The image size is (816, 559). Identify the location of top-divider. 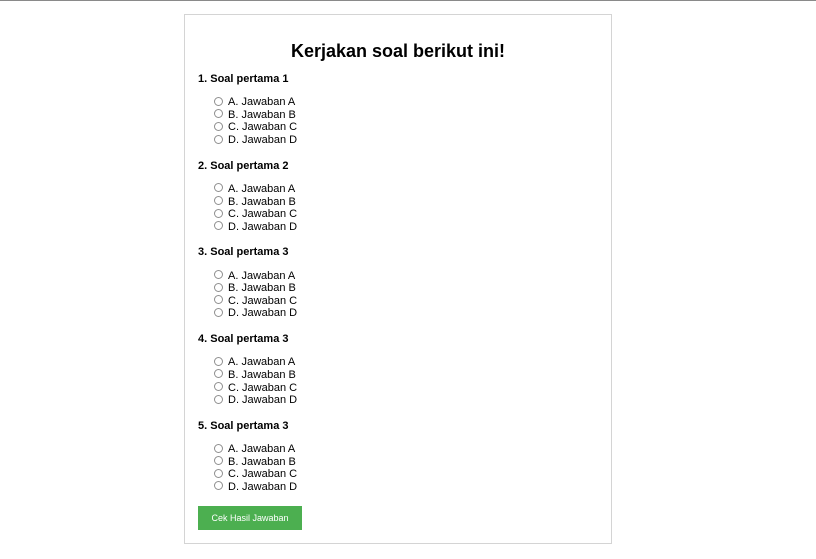
(408, 0).